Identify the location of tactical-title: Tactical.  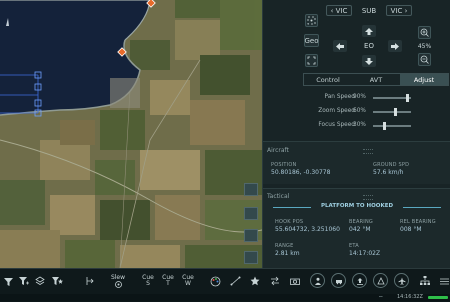
(278, 196).